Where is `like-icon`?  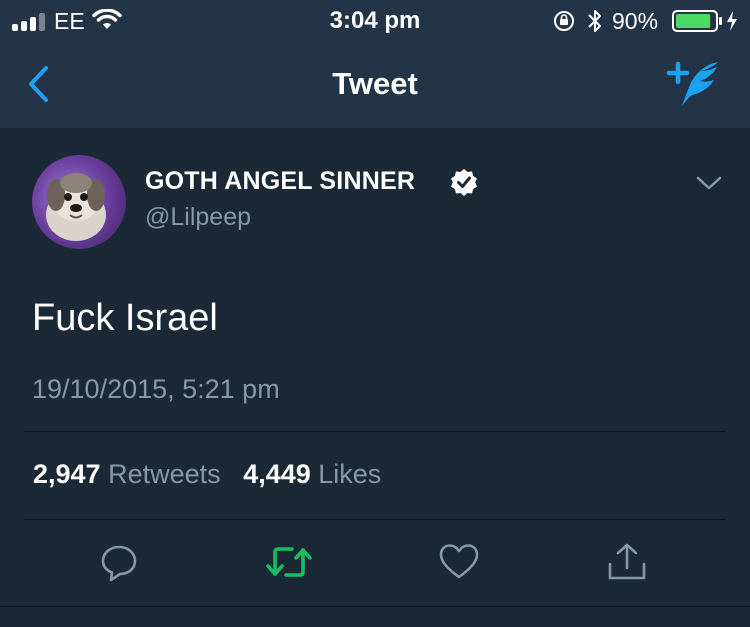 like-icon is located at coordinates (459, 562).